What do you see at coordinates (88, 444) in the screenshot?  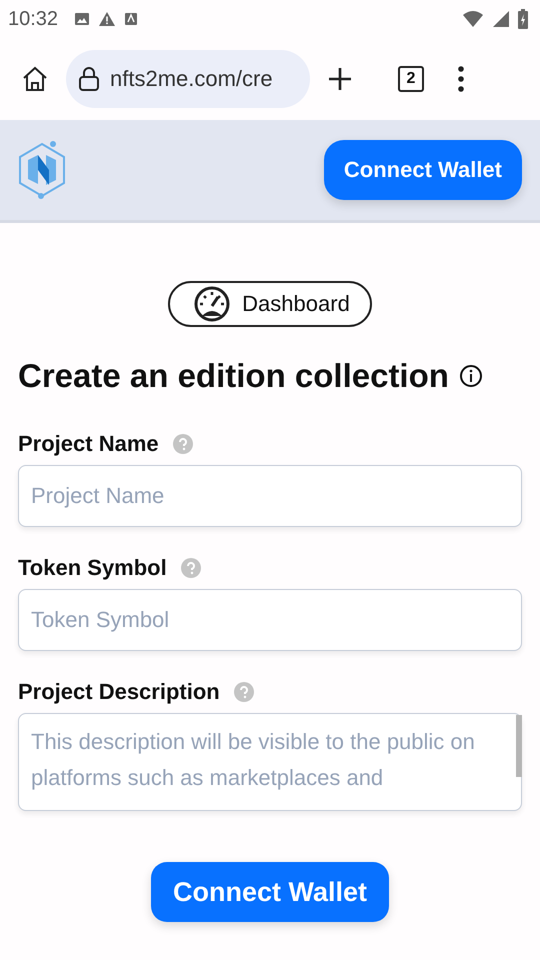 I see `field-label: Project Name` at bounding box center [88, 444].